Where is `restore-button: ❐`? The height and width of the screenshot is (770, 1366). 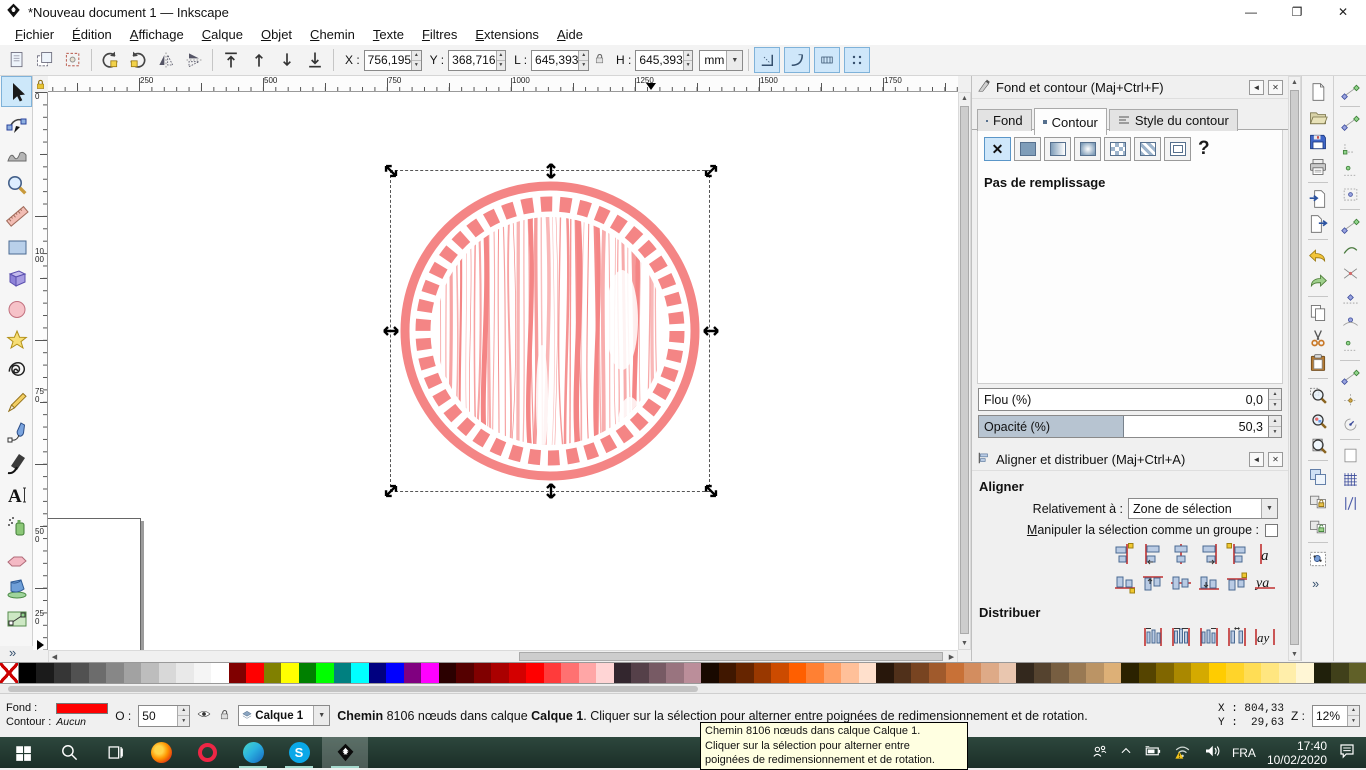 restore-button: ❐ is located at coordinates (1297, 12).